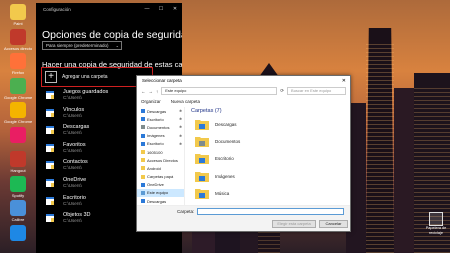  Describe the element at coordinates (143, 91) in the screenshot. I see `back-icon: ←` at that location.